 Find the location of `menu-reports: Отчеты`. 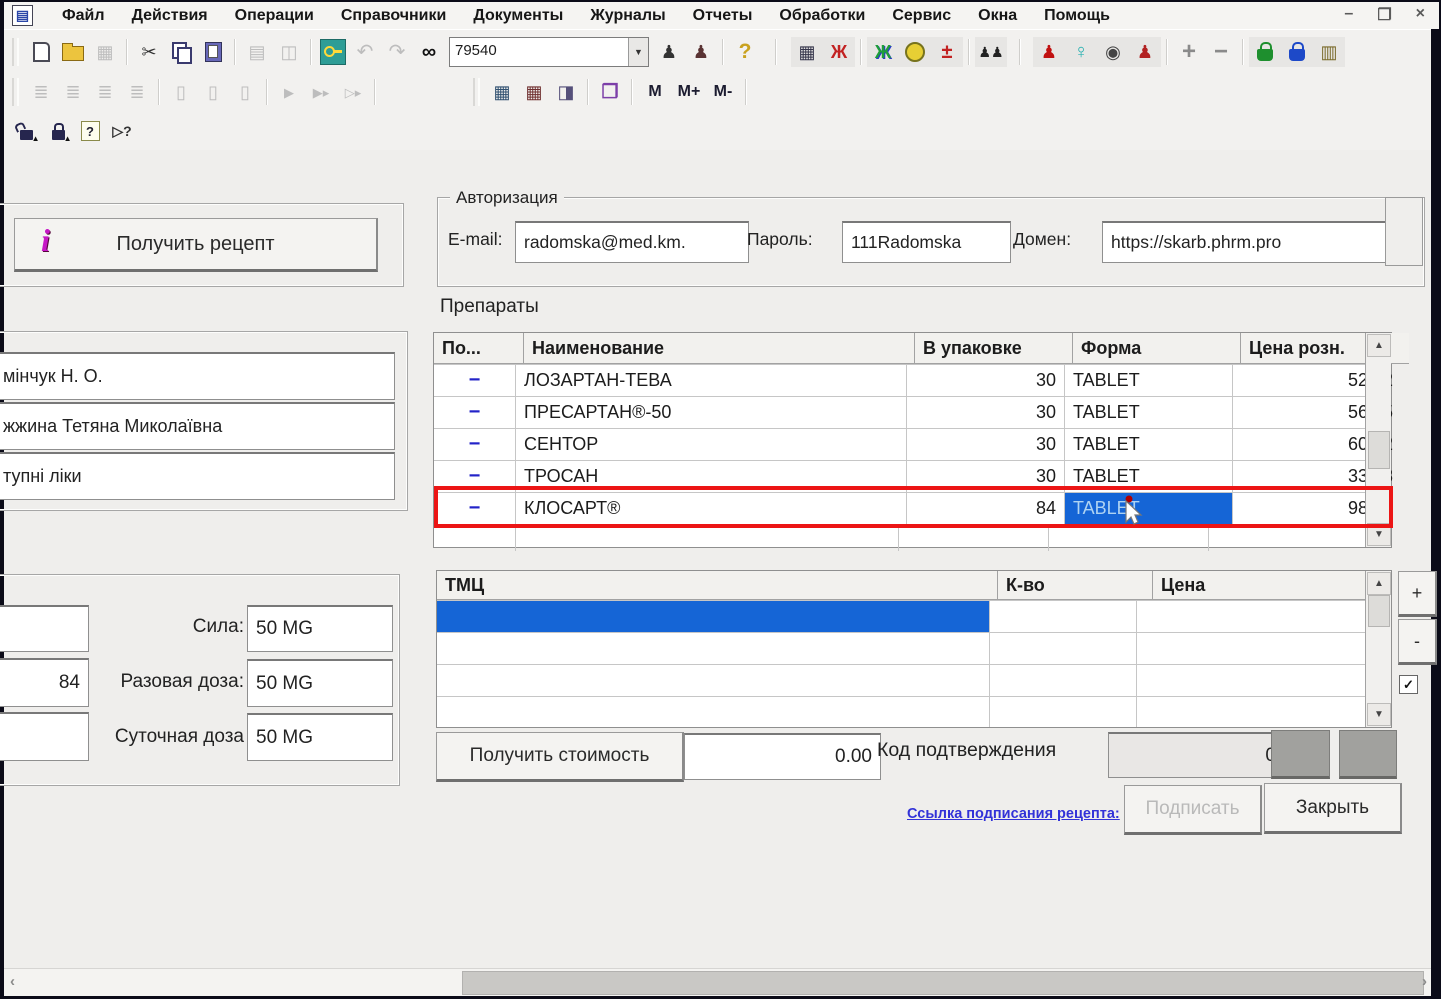

menu-reports: Отчеты is located at coordinates (723, 16).